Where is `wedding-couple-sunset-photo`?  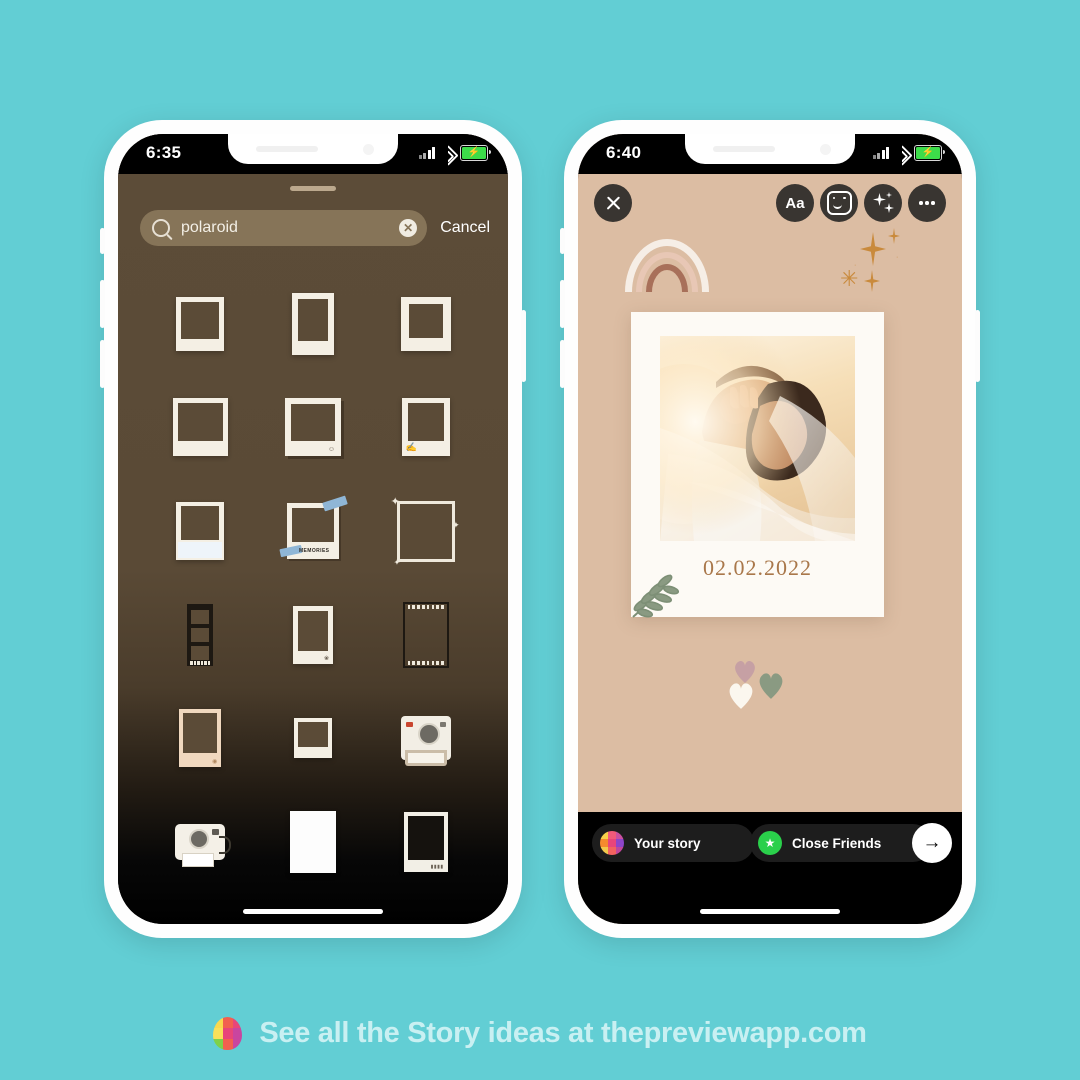 wedding-couple-sunset-photo is located at coordinates (757, 438).